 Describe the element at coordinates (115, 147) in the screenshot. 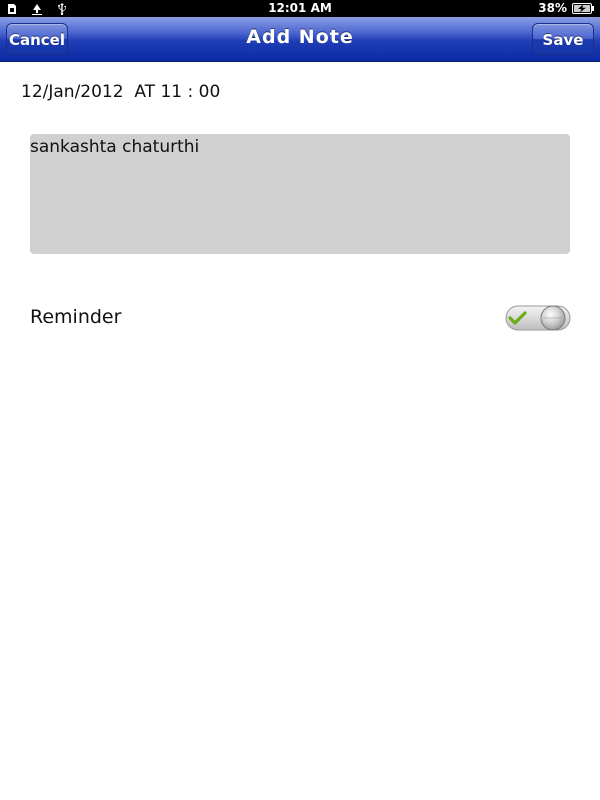

I see `note-text: sankashta chaturthi` at that location.